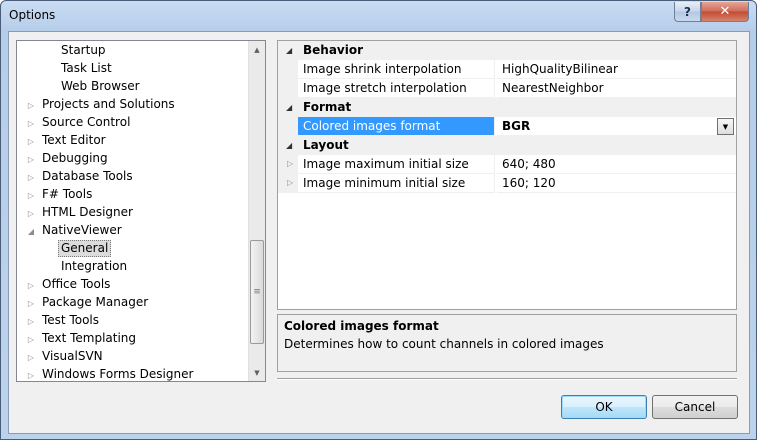 The image size is (757, 440). What do you see at coordinates (32, 15) in the screenshot?
I see `window-title: Options` at bounding box center [32, 15].